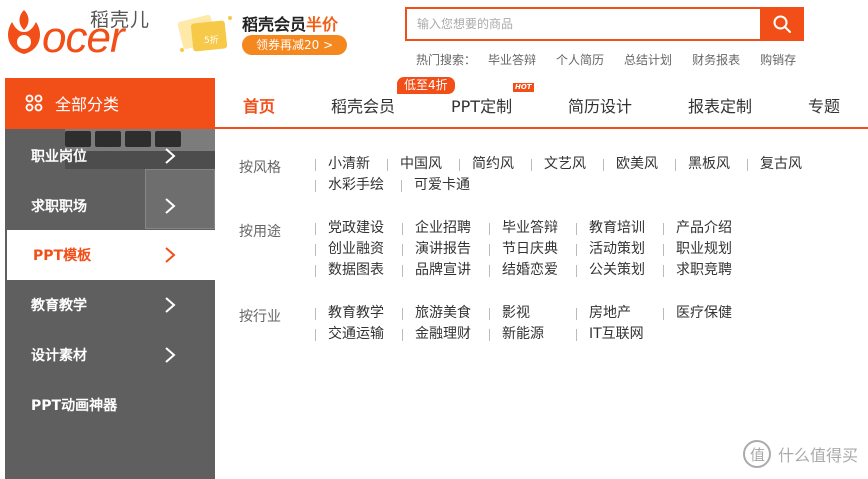  What do you see at coordinates (445, 334) in the screenshot?
I see `tag-link: 金融理财` at bounding box center [445, 334].